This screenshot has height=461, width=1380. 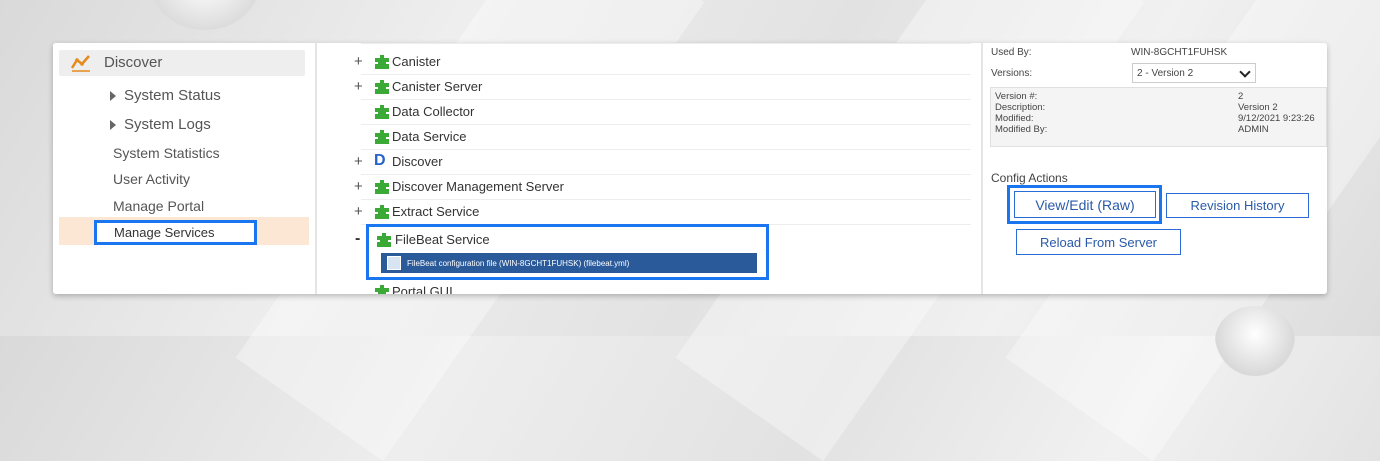 I want to click on modified-by-label: Modified By:, so click(x=1021, y=129).